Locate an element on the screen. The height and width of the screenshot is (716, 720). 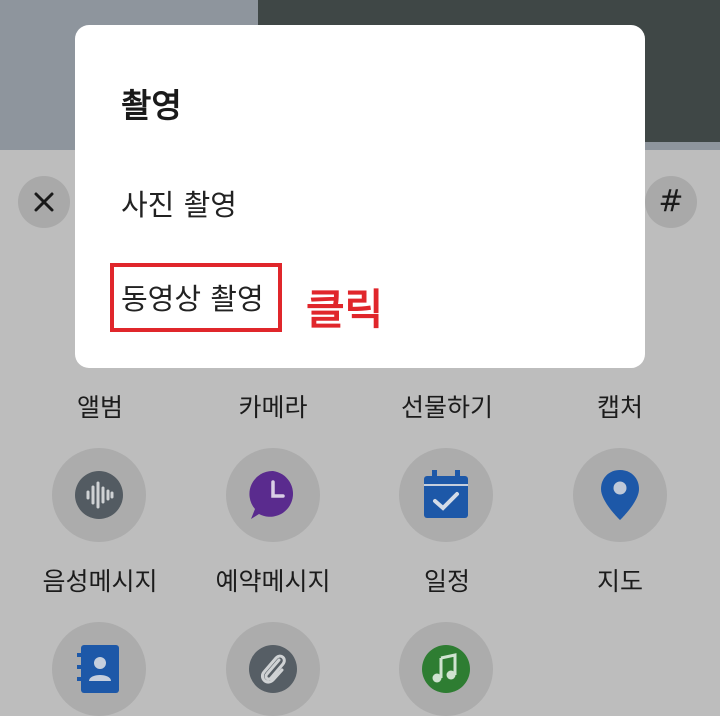
voice-message-button is located at coordinates (99, 495).